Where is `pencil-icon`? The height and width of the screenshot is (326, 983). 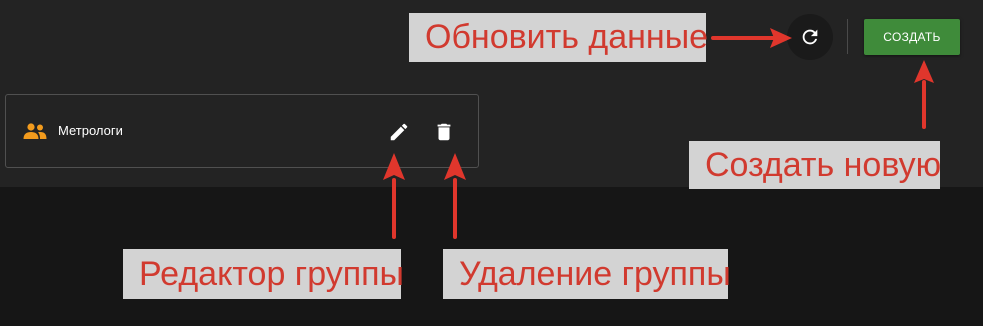 pencil-icon is located at coordinates (399, 132).